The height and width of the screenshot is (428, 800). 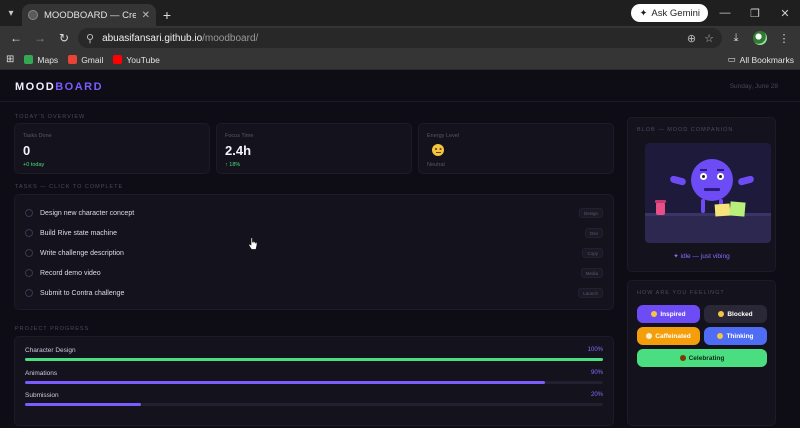 What do you see at coordinates (516, 148) in the screenshot?
I see `stat-card-energy: Energy Level Neutral` at bounding box center [516, 148].